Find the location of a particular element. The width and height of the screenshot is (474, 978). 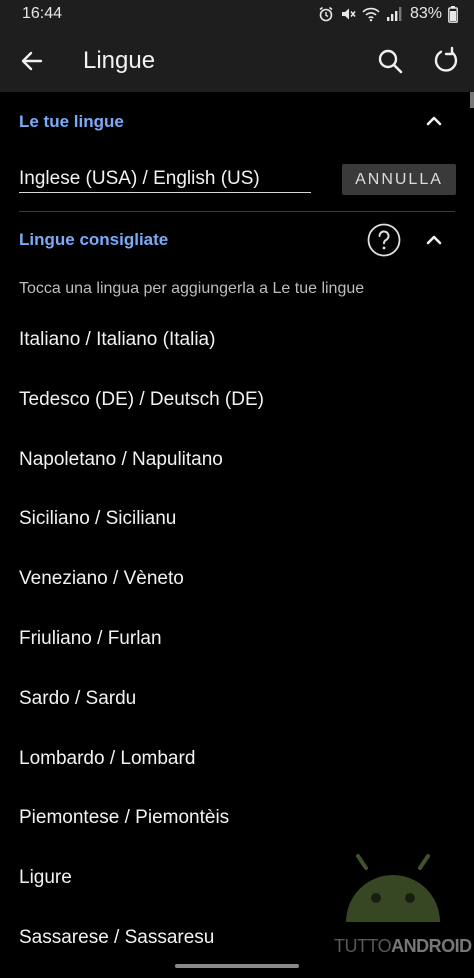

back-button is located at coordinates (32, 61).